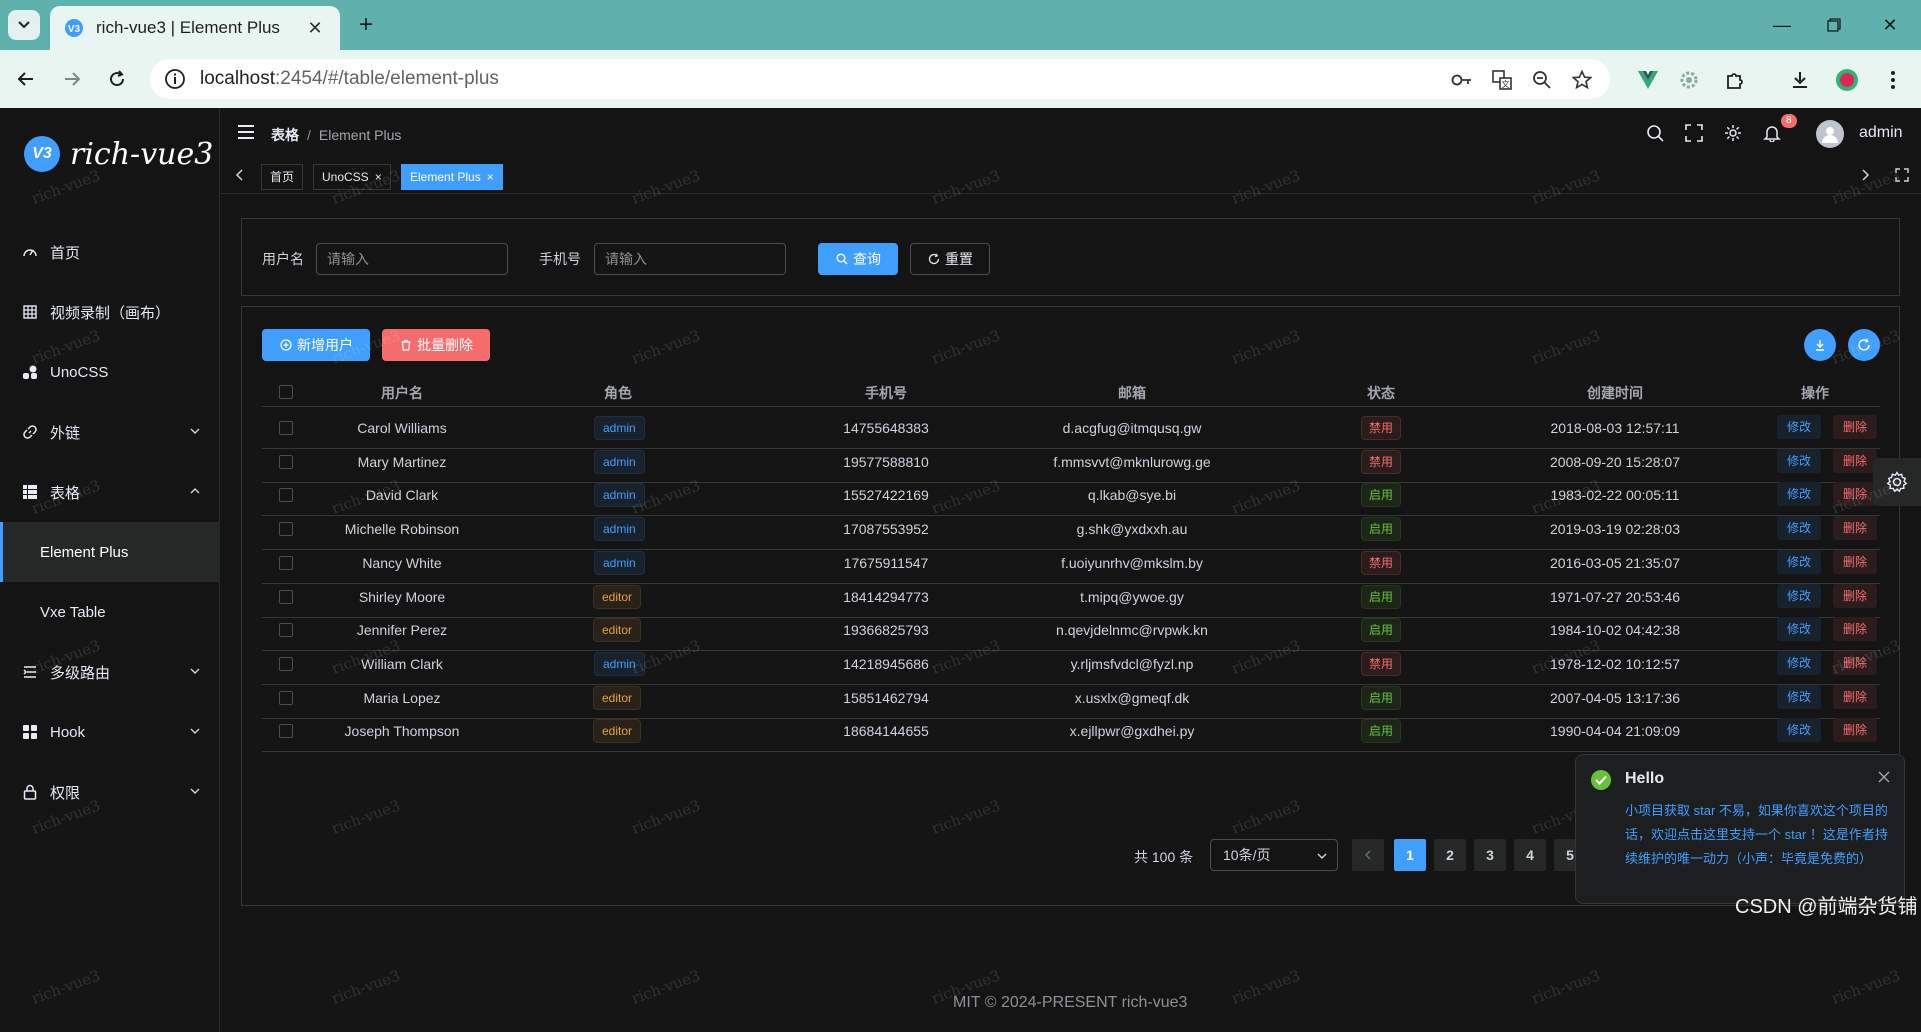  What do you see at coordinates (690, 259) in the screenshot?
I see `phone-input: 请输入` at bounding box center [690, 259].